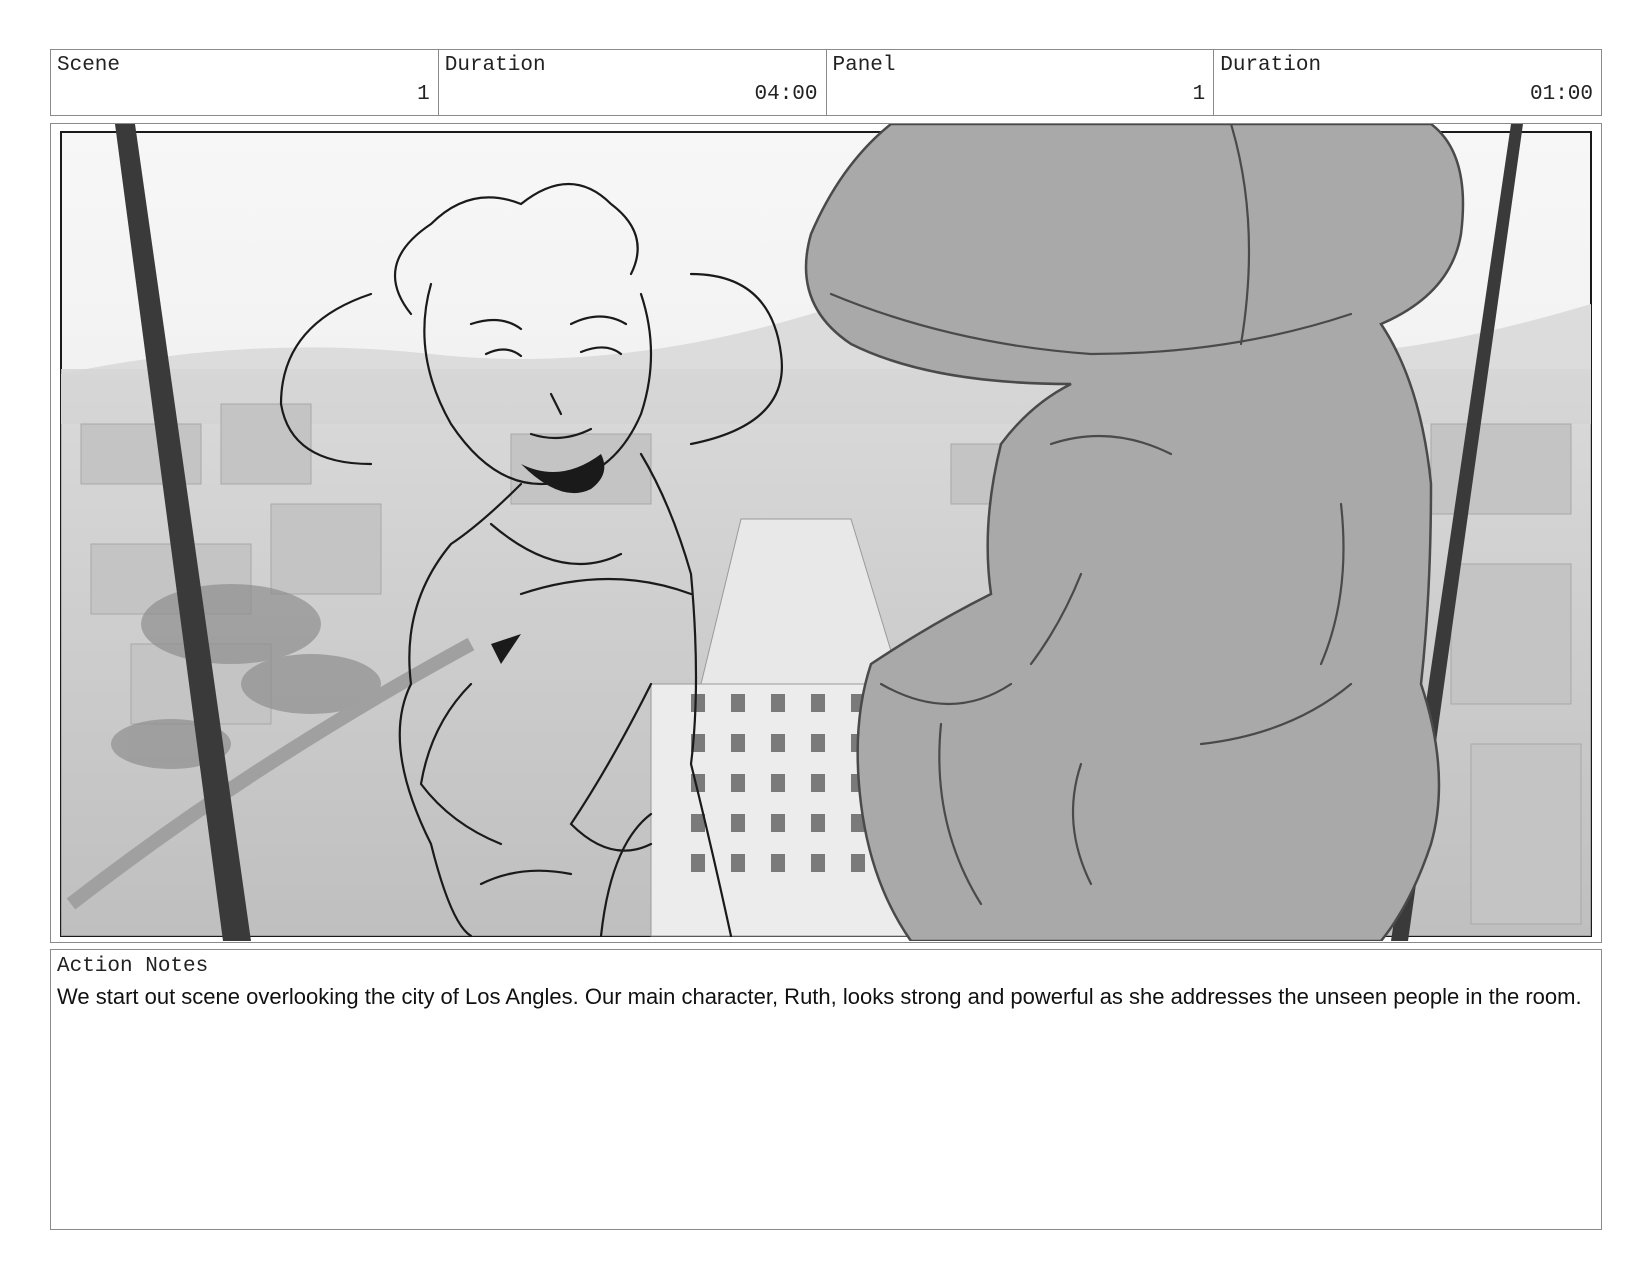  What do you see at coordinates (1407, 82) in the screenshot?
I see `panel-duration-cell: Duration 01:00` at bounding box center [1407, 82].